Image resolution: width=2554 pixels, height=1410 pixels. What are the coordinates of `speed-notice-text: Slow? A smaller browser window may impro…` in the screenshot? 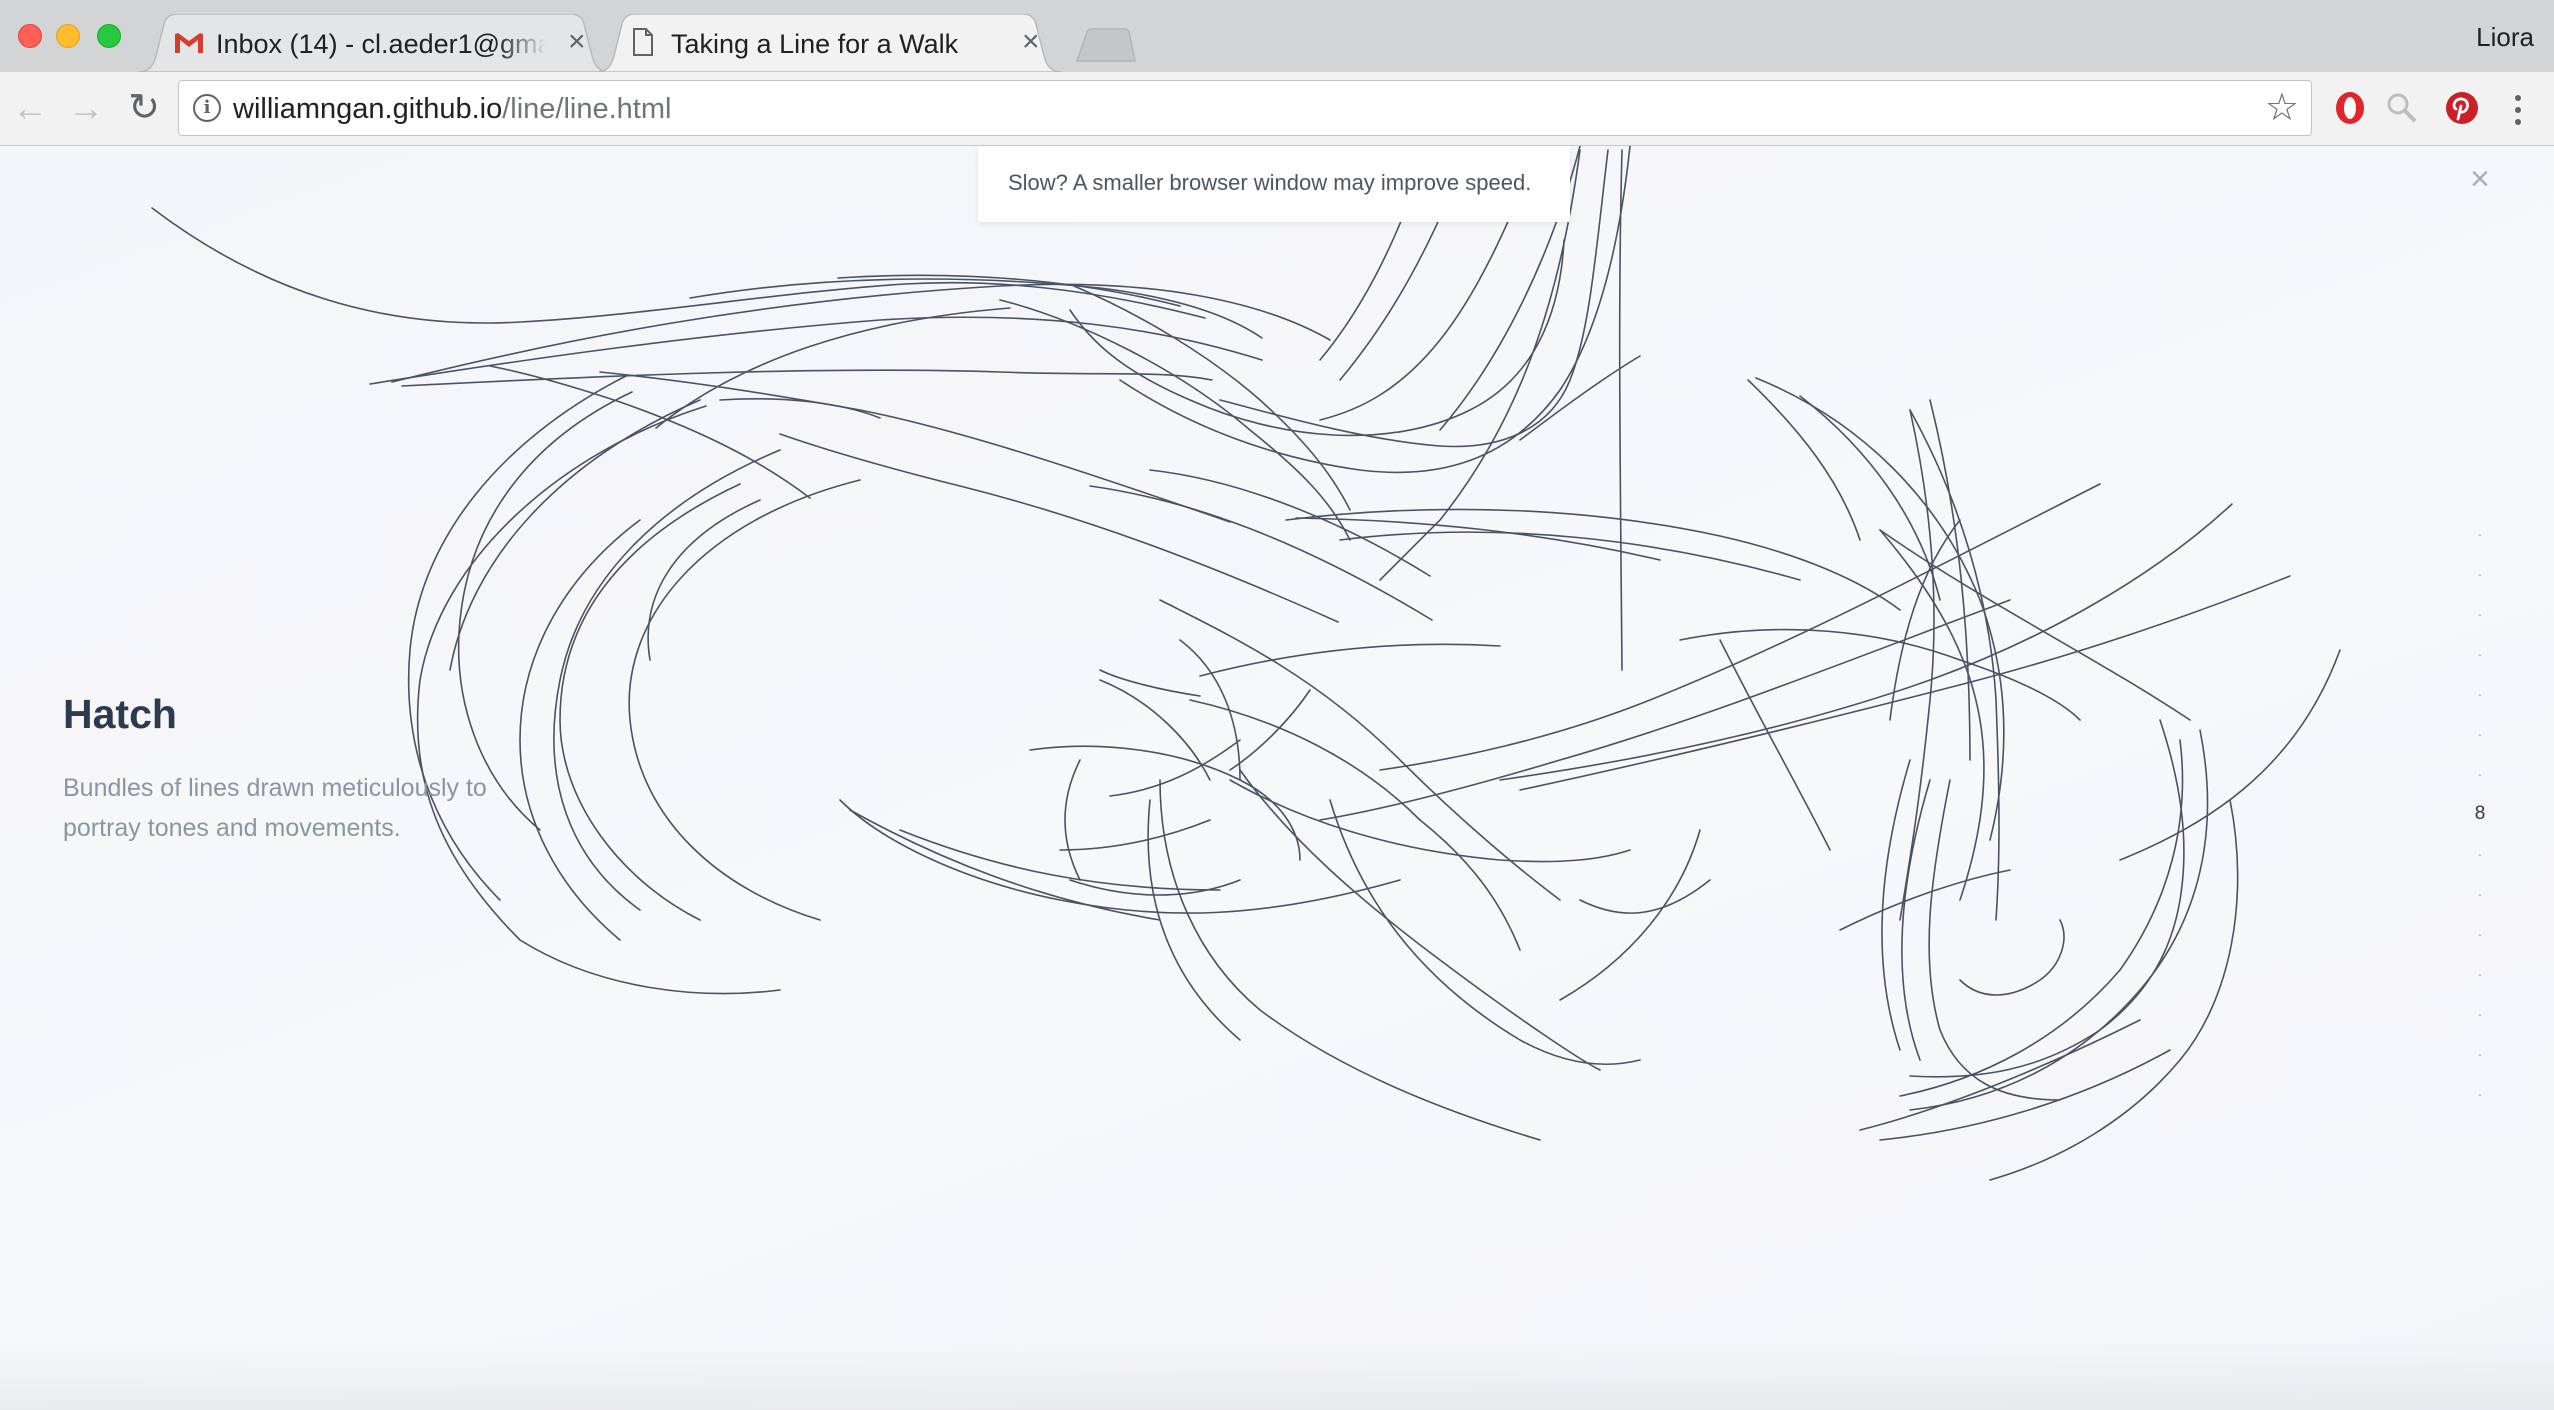 It's located at (1270, 182).